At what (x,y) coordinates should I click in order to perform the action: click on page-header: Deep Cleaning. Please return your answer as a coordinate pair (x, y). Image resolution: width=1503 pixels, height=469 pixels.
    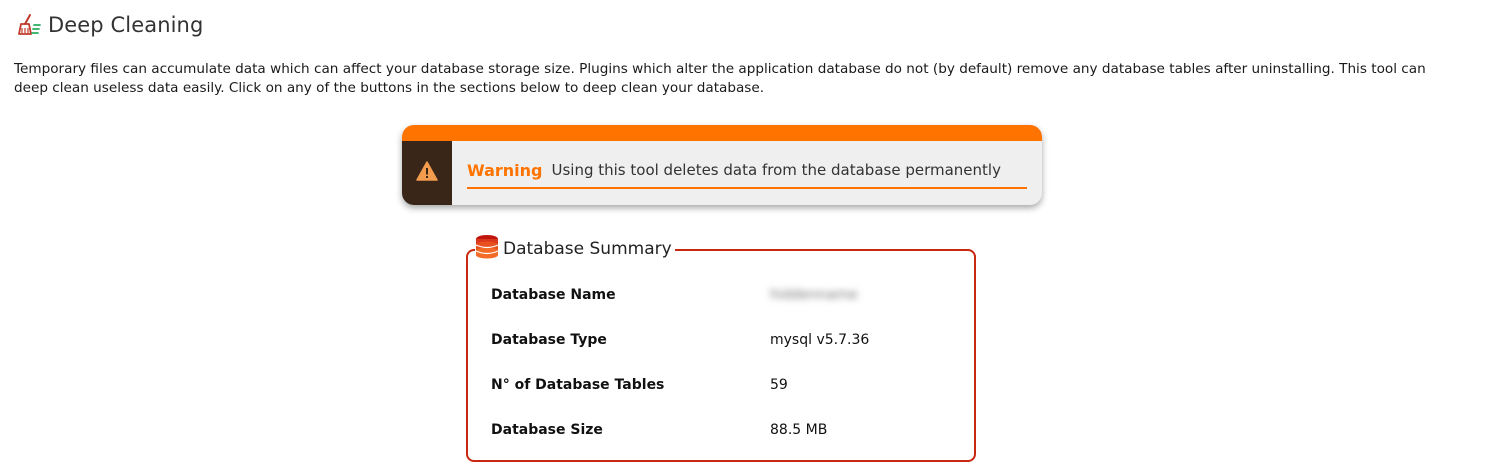
    Looking at the image, I should click on (109, 25).